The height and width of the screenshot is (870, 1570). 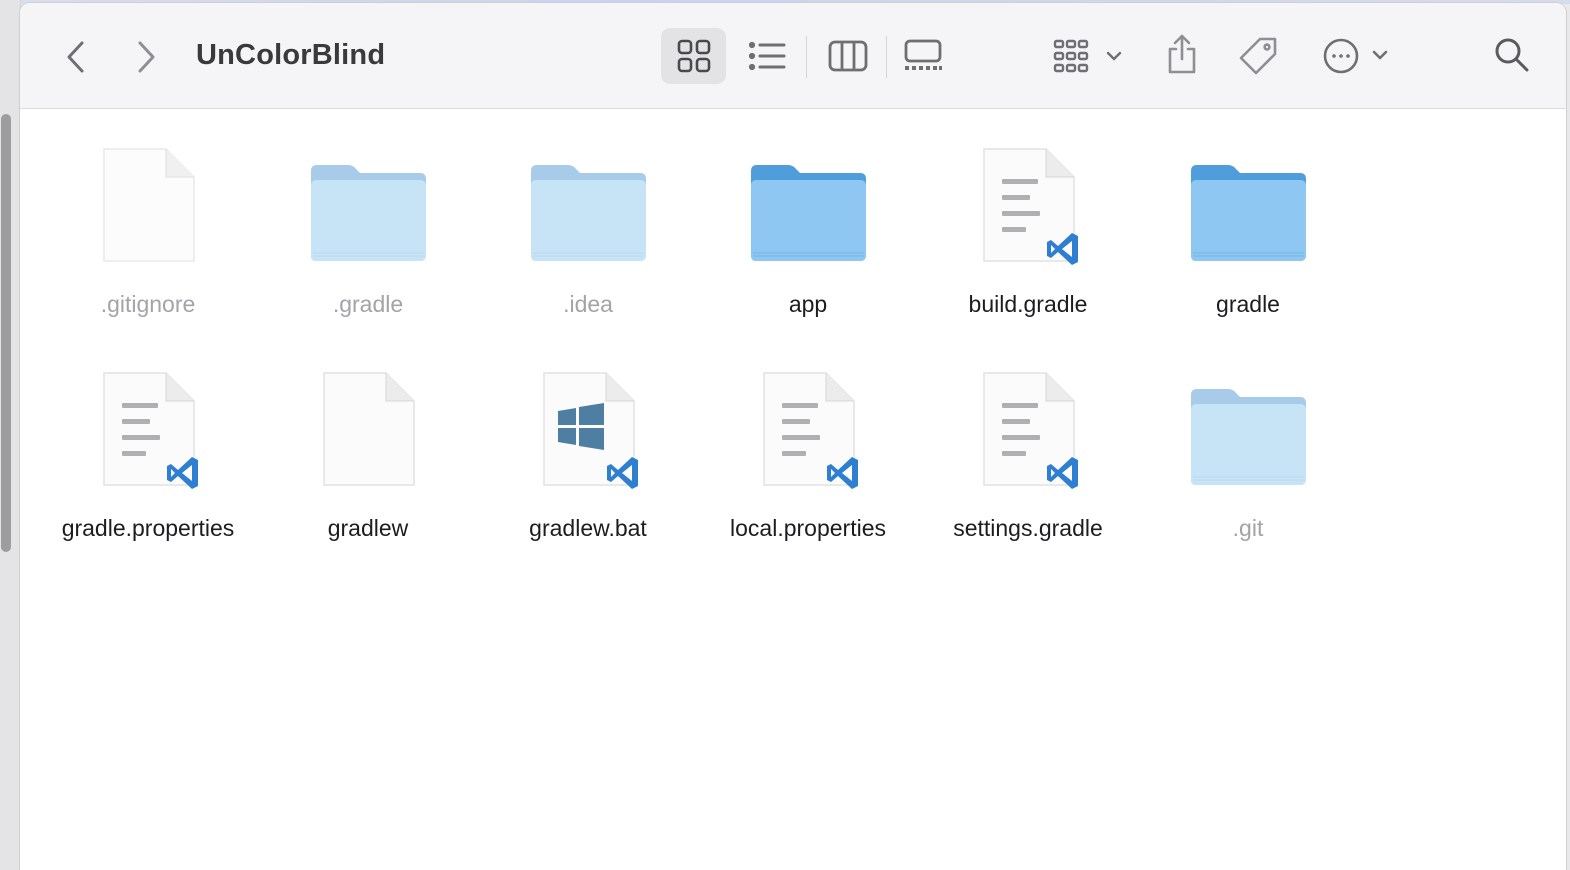 I want to click on search-icon, so click(x=1512, y=55).